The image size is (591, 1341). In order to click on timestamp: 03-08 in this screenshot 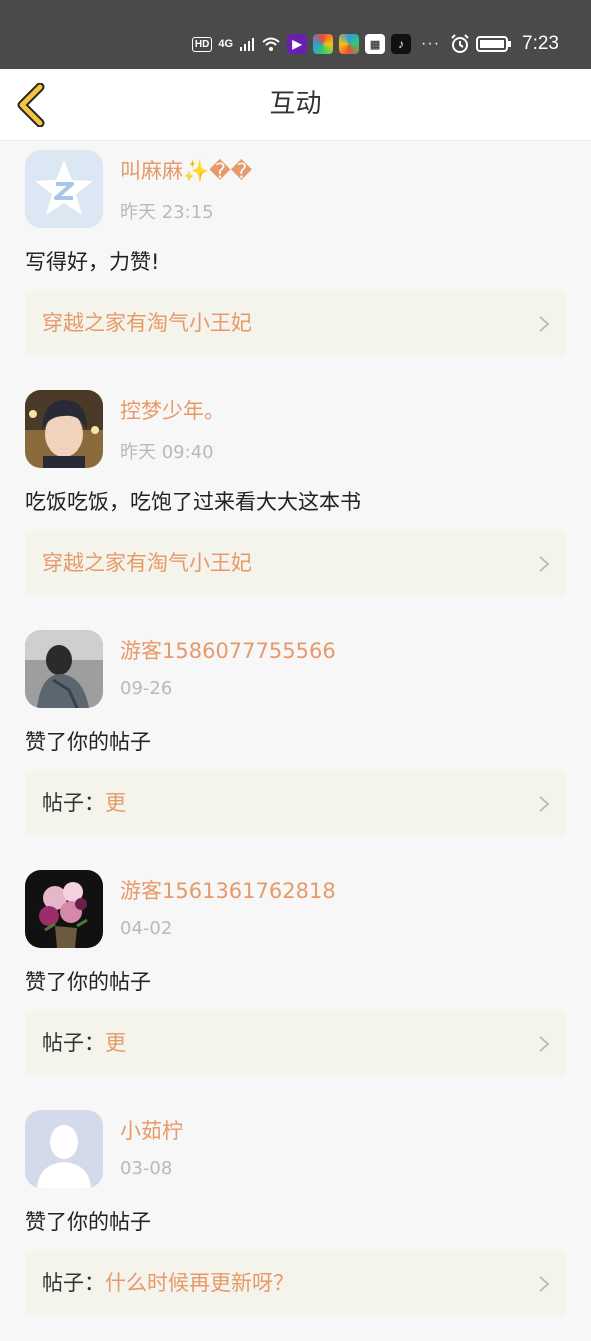, I will do `click(146, 1168)`.